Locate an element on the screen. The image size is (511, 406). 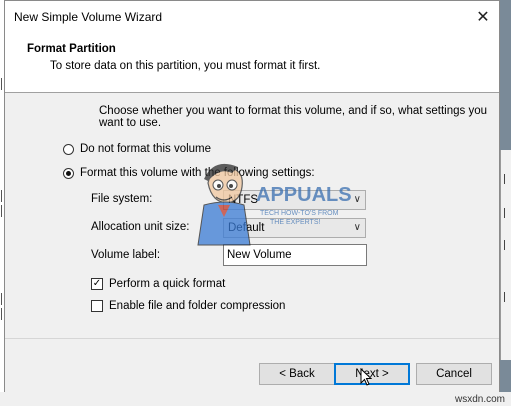
logo-tagline-1: TECH HOW-TO'S FROM is located at coordinates (299, 213).